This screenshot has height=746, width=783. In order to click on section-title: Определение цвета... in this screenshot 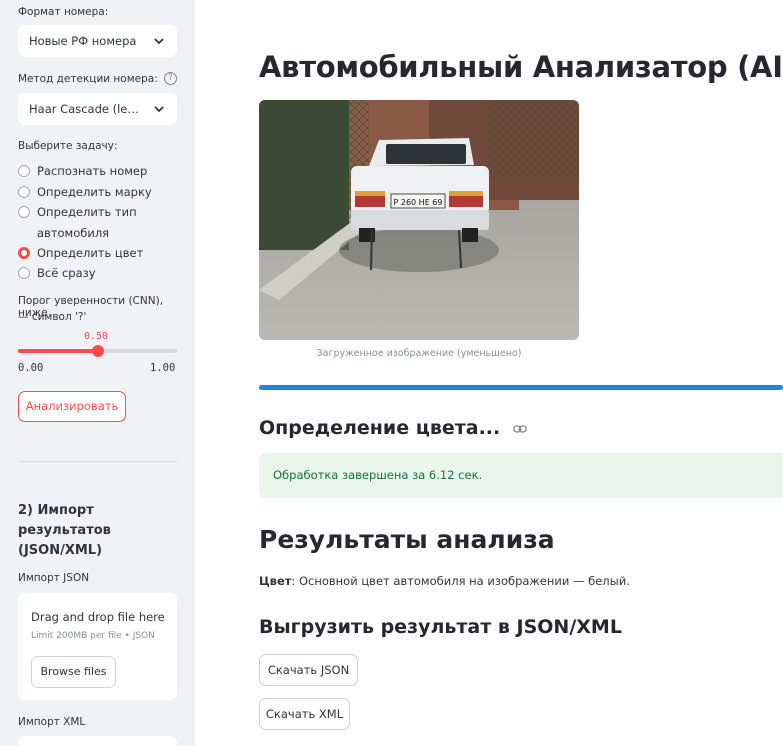, I will do `click(393, 428)`.